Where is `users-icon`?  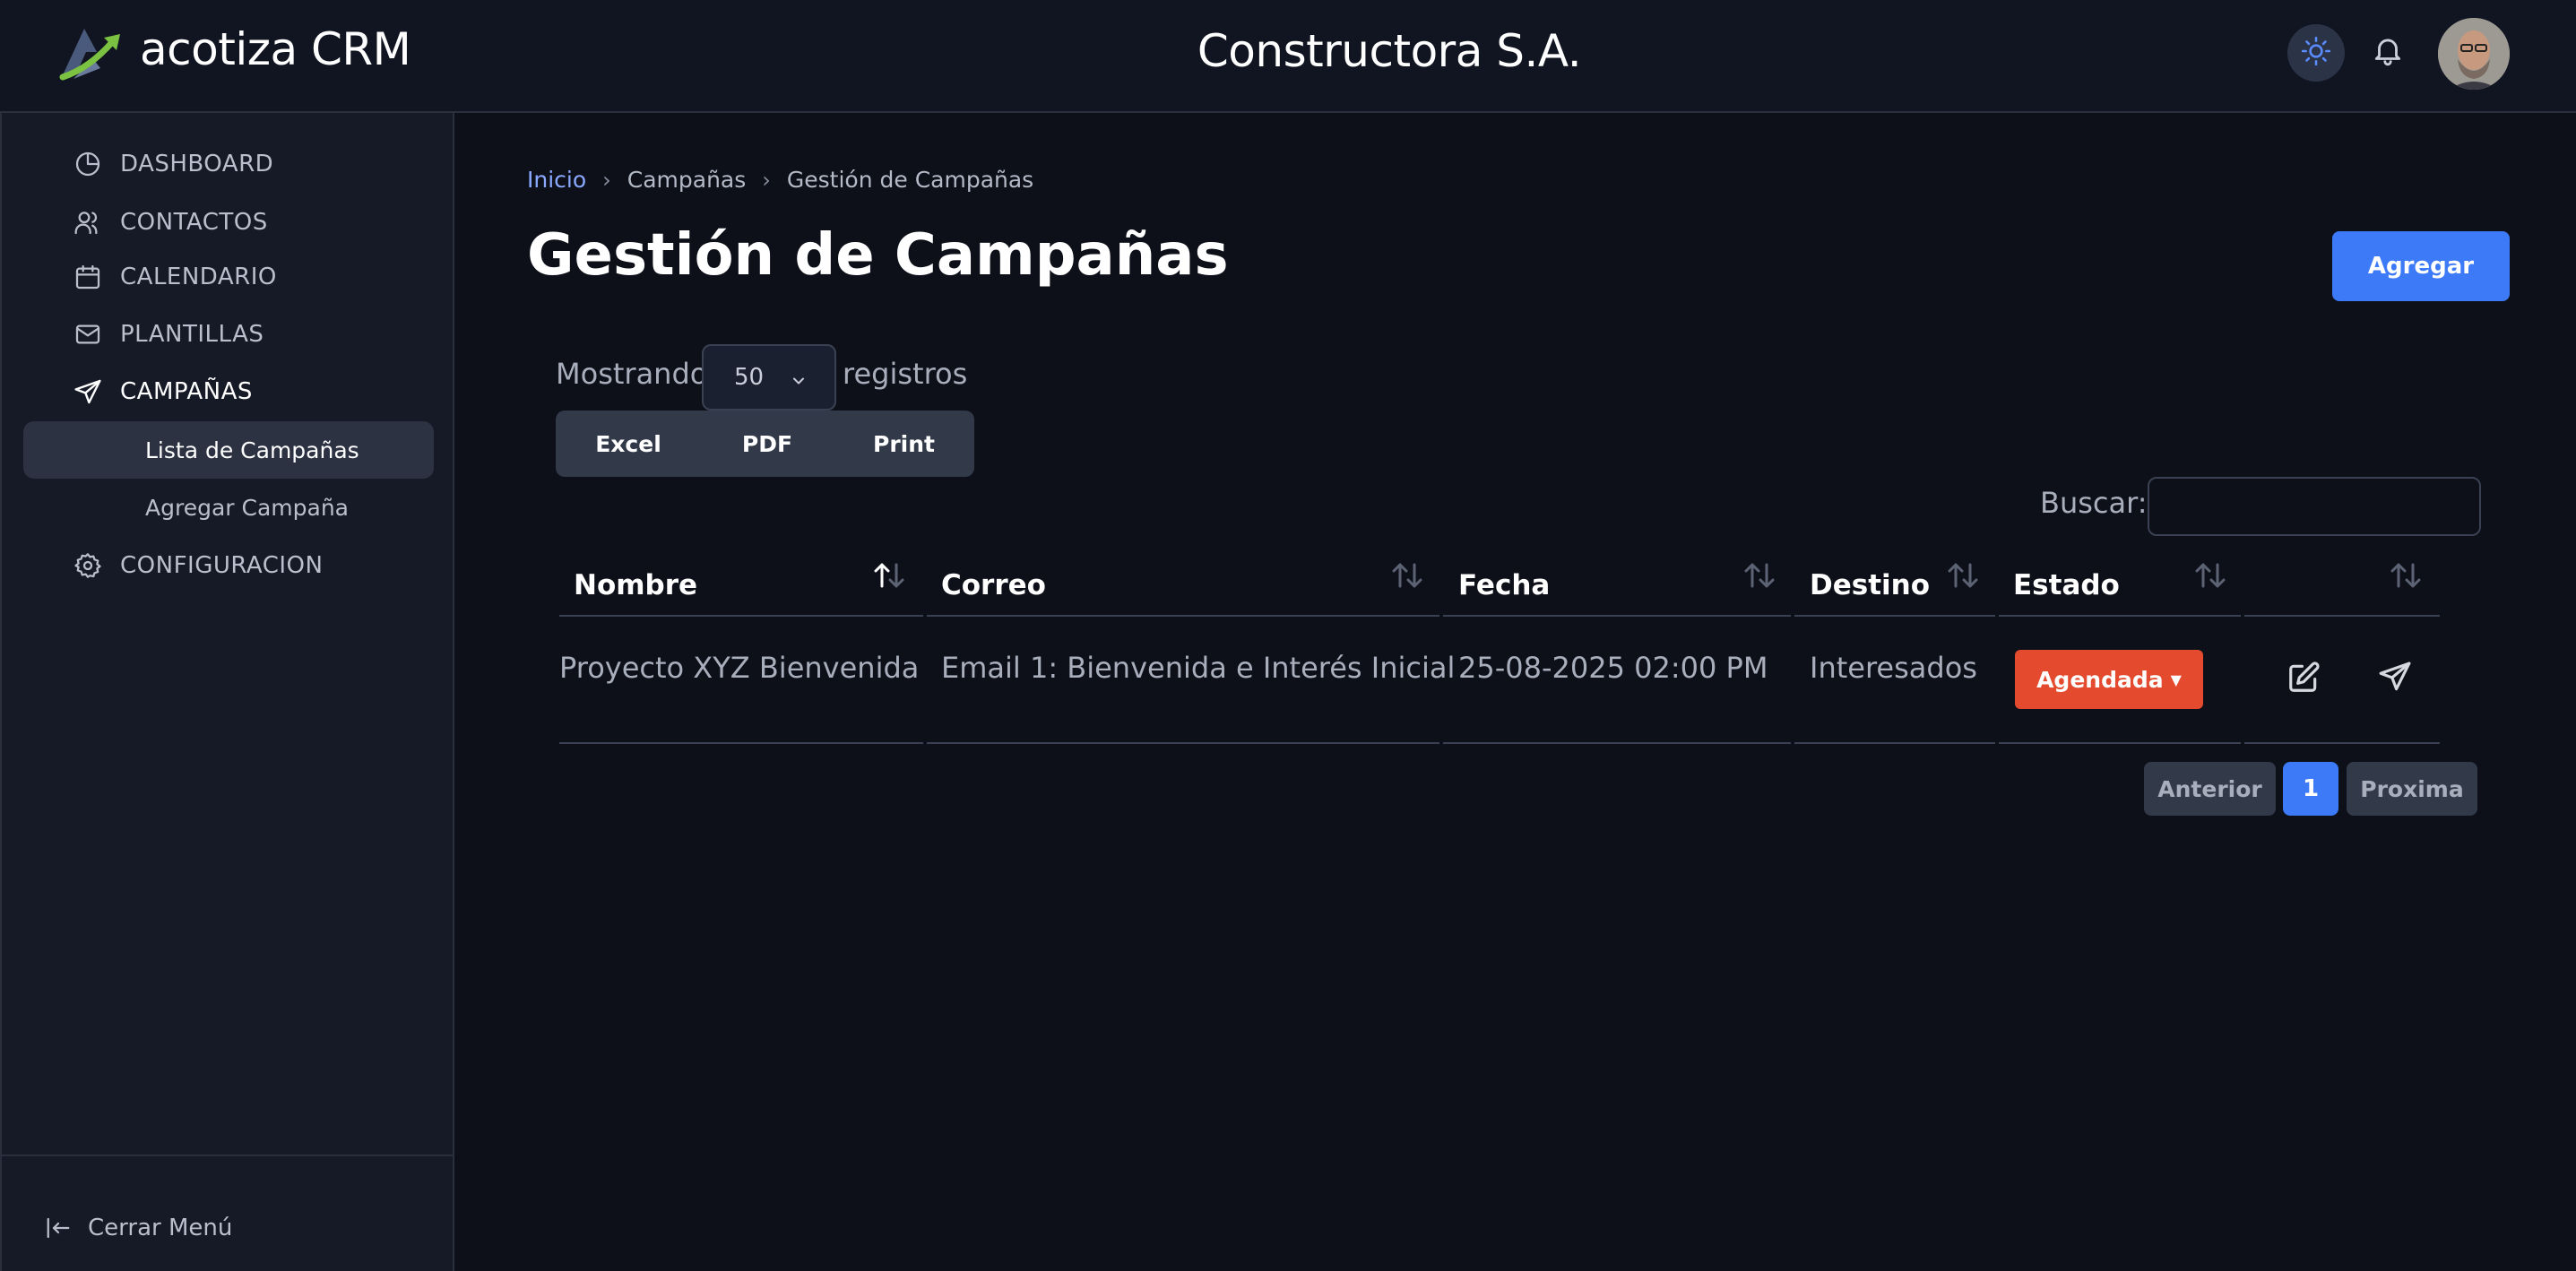
users-icon is located at coordinates (88, 222).